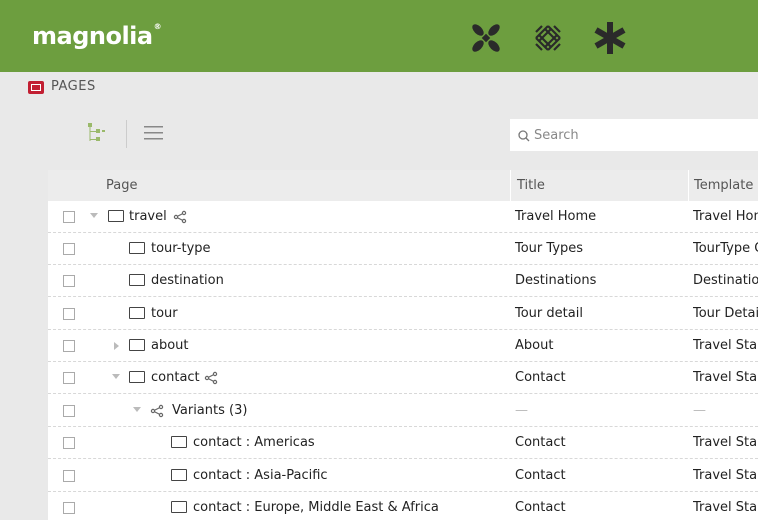  Describe the element at coordinates (725, 216) in the screenshot. I see `page-template: Travel Home` at that location.